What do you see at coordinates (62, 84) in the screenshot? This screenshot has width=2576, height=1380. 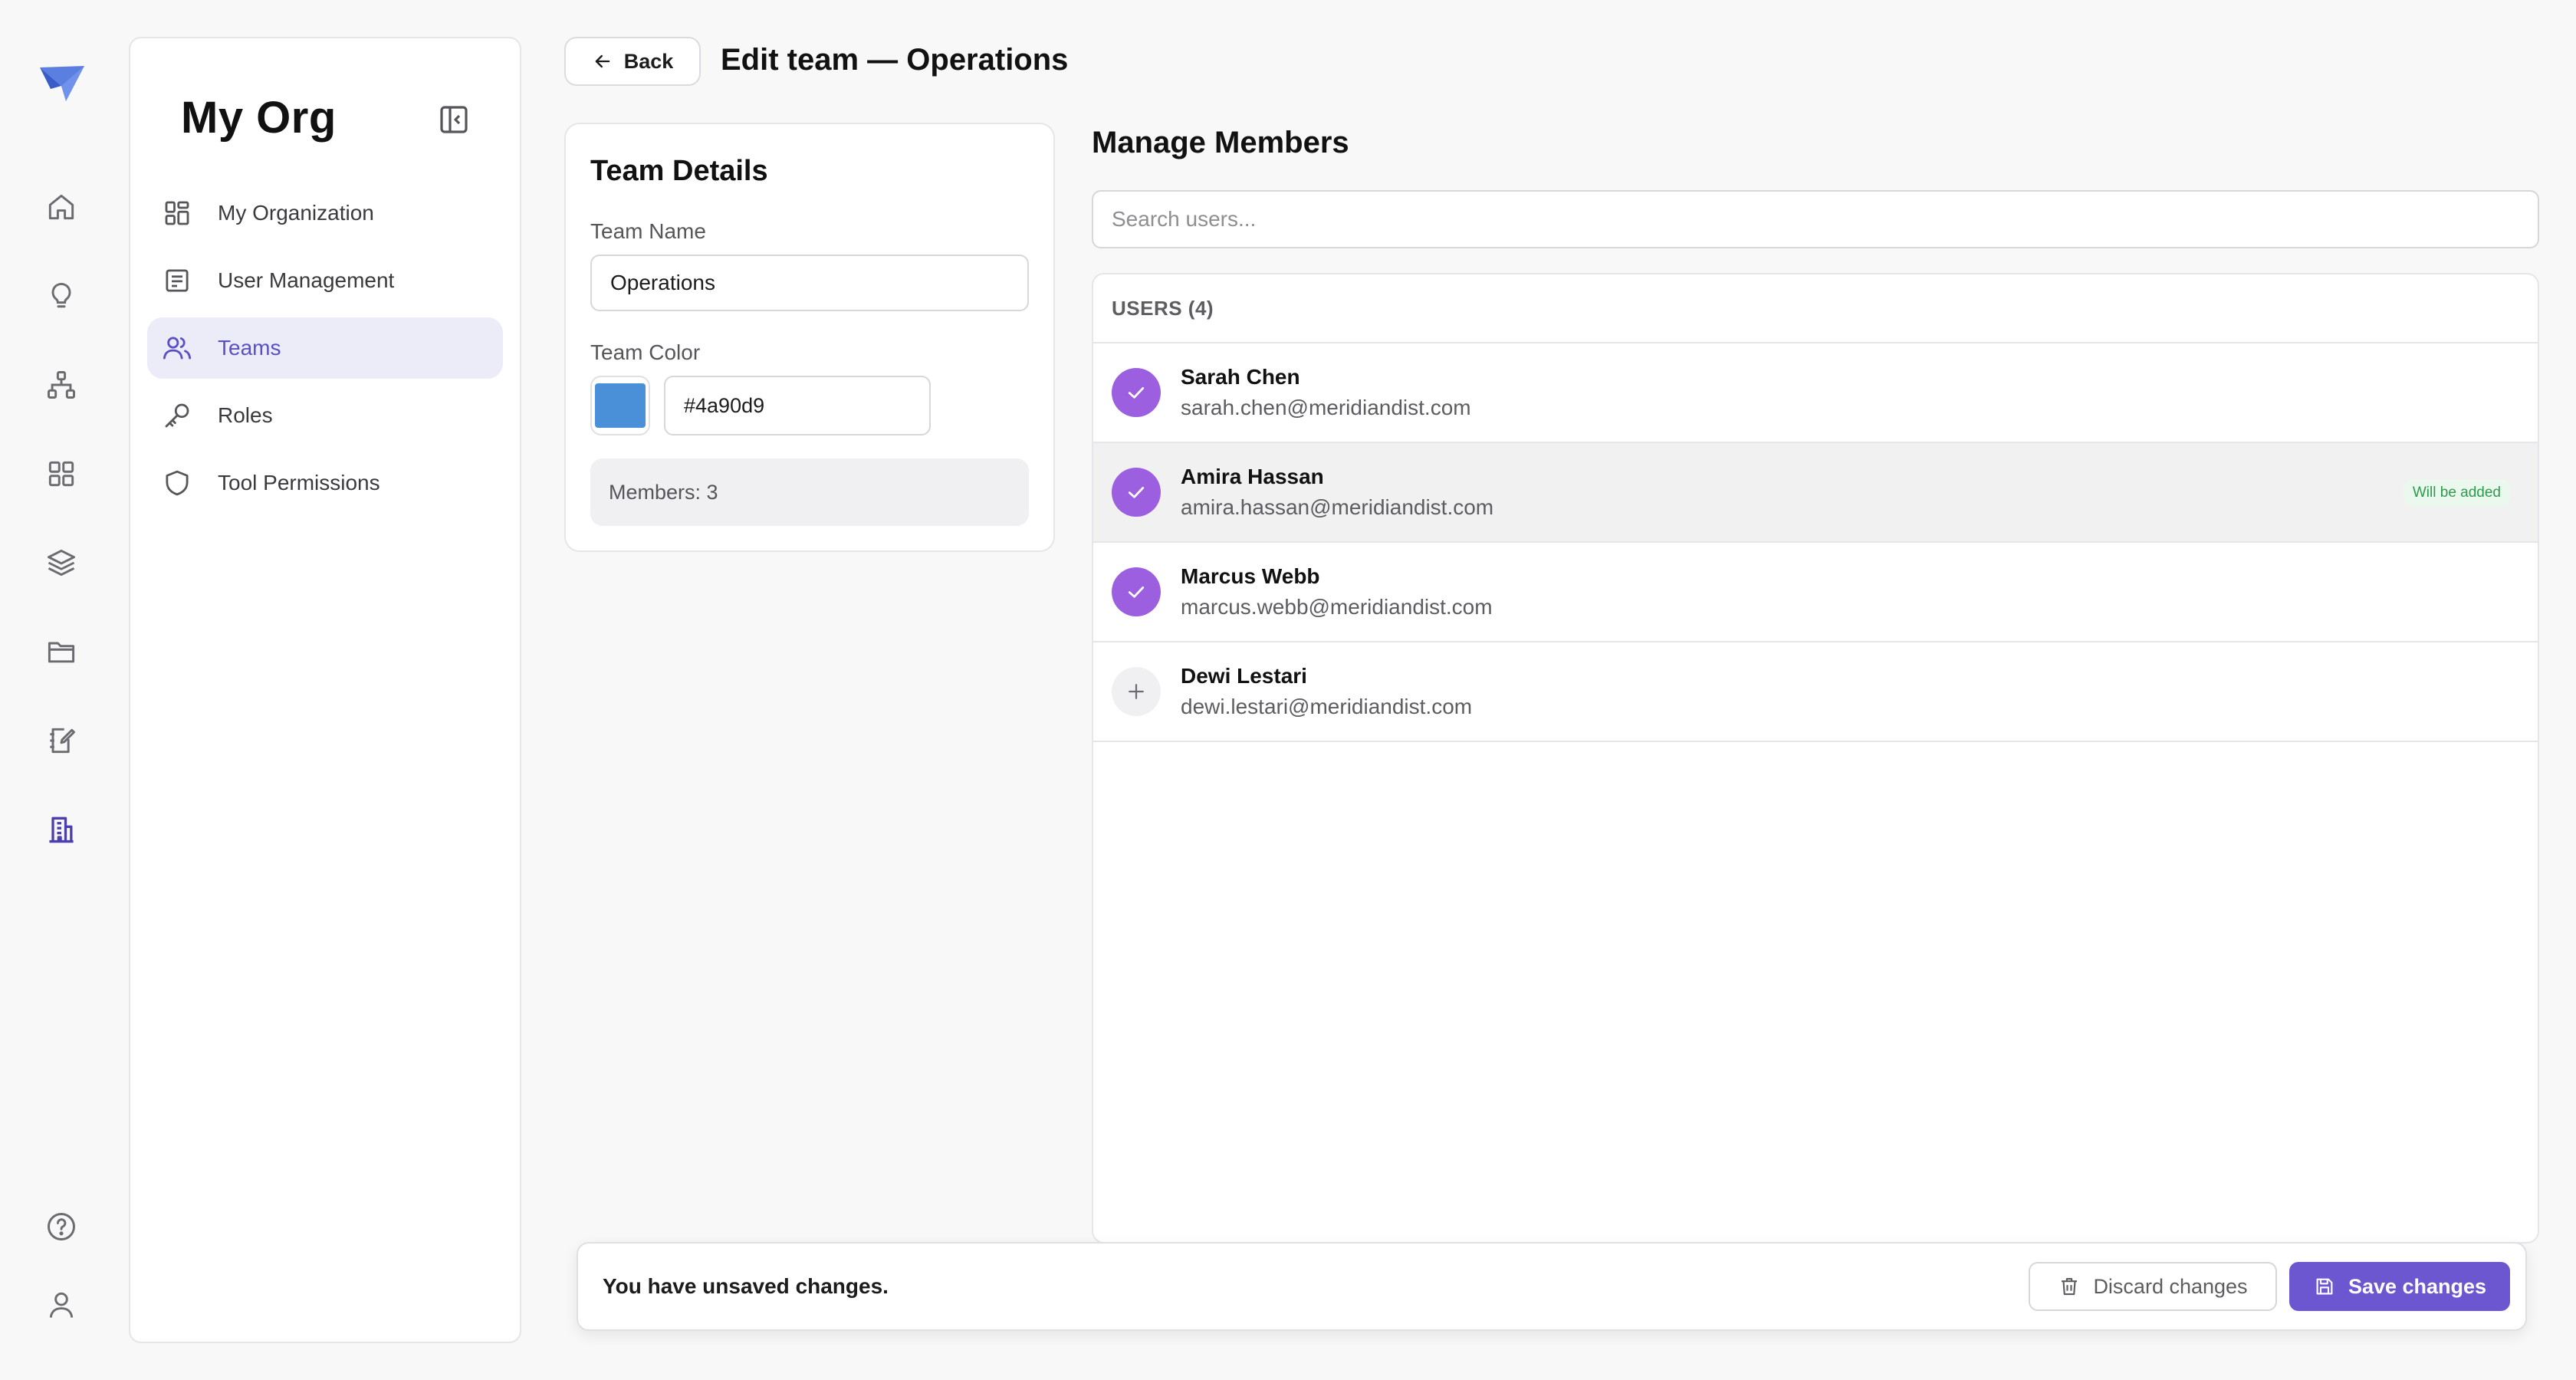 I see `logo-icon` at bounding box center [62, 84].